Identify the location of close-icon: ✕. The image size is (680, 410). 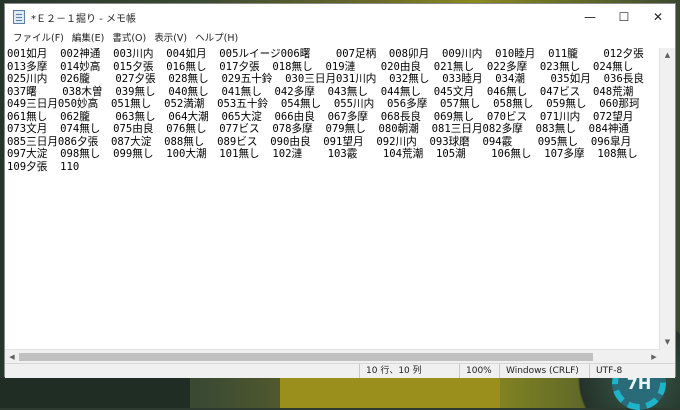
(658, 17).